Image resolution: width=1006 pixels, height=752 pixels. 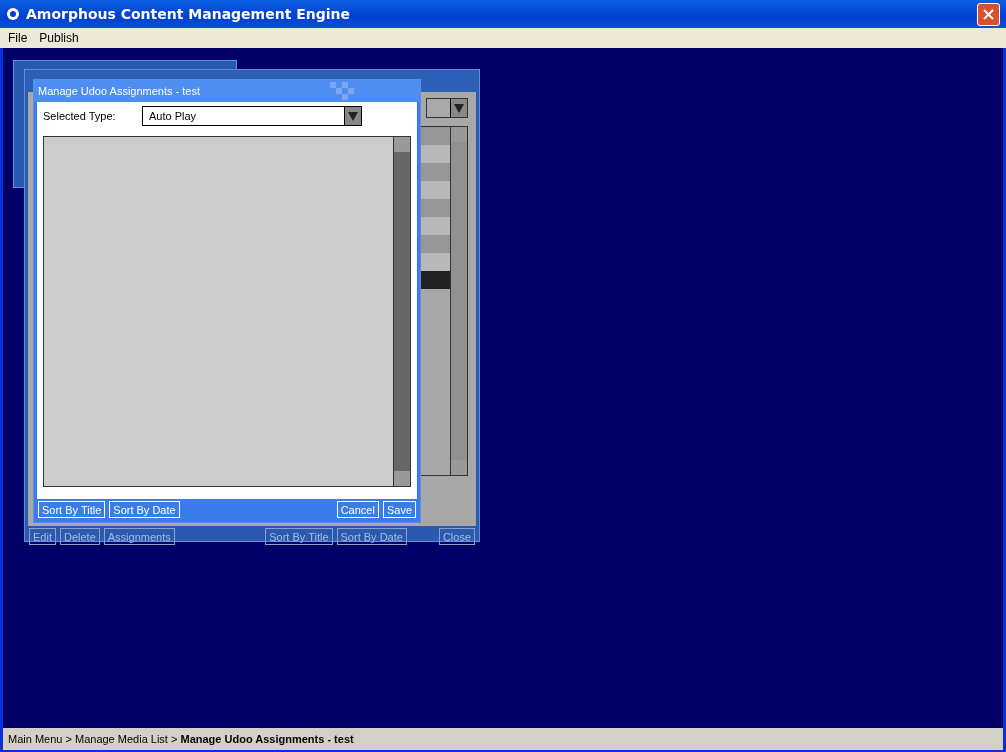 I want to click on action-button: Edit, so click(x=42, y=536).